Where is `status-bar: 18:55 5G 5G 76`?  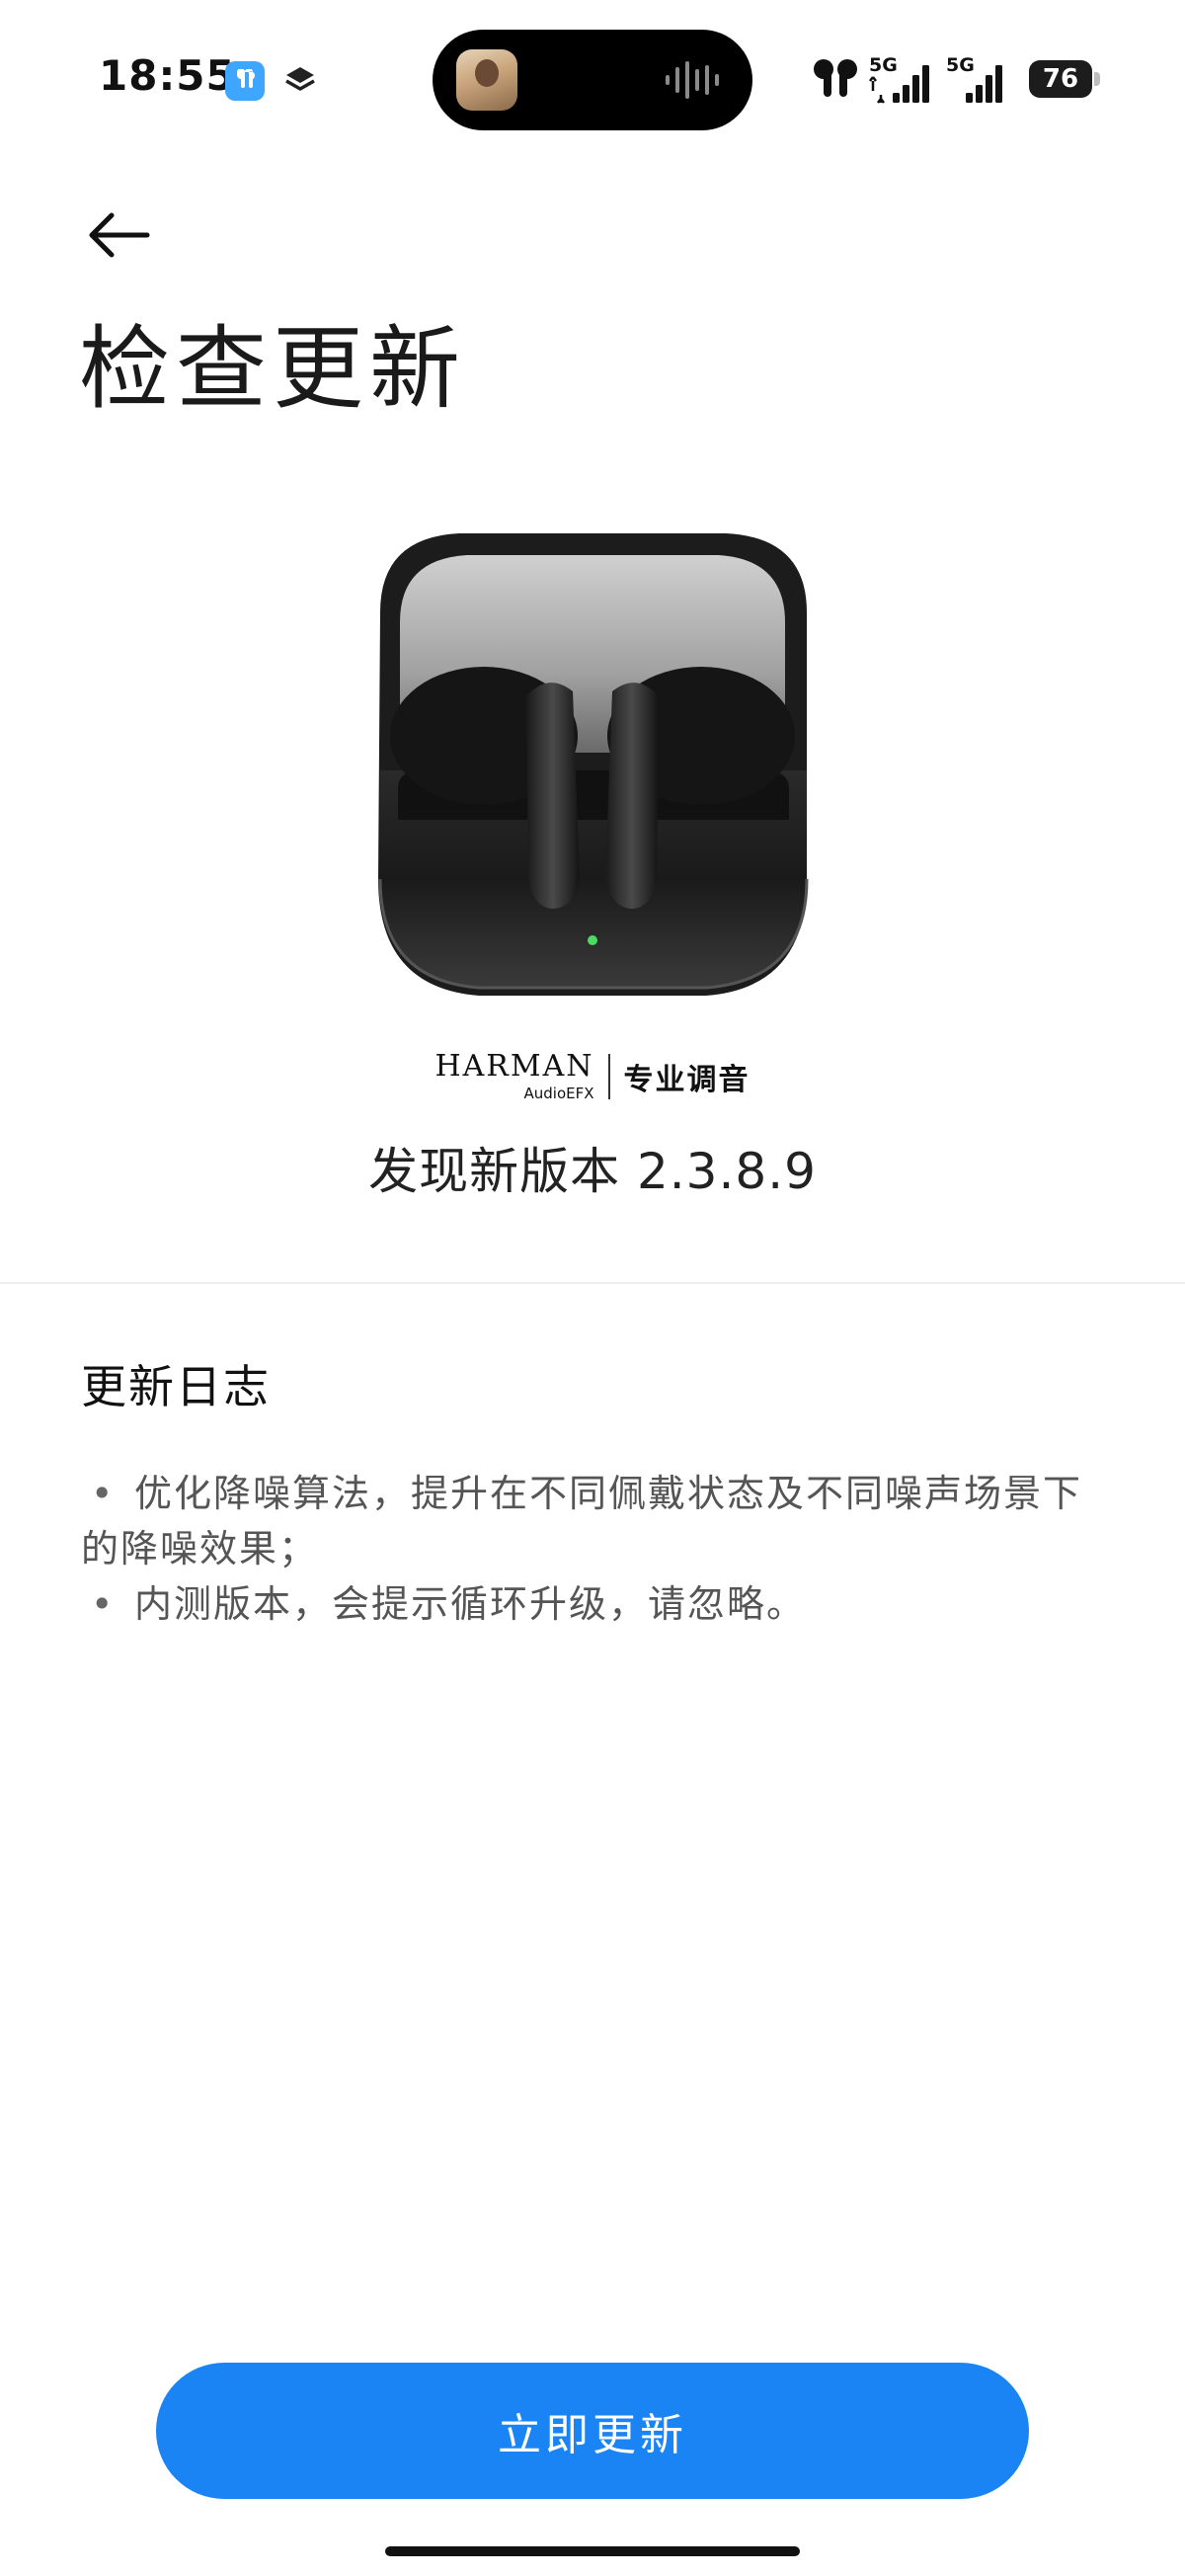 status-bar: 18:55 5G 5G 76 is located at coordinates (592, 79).